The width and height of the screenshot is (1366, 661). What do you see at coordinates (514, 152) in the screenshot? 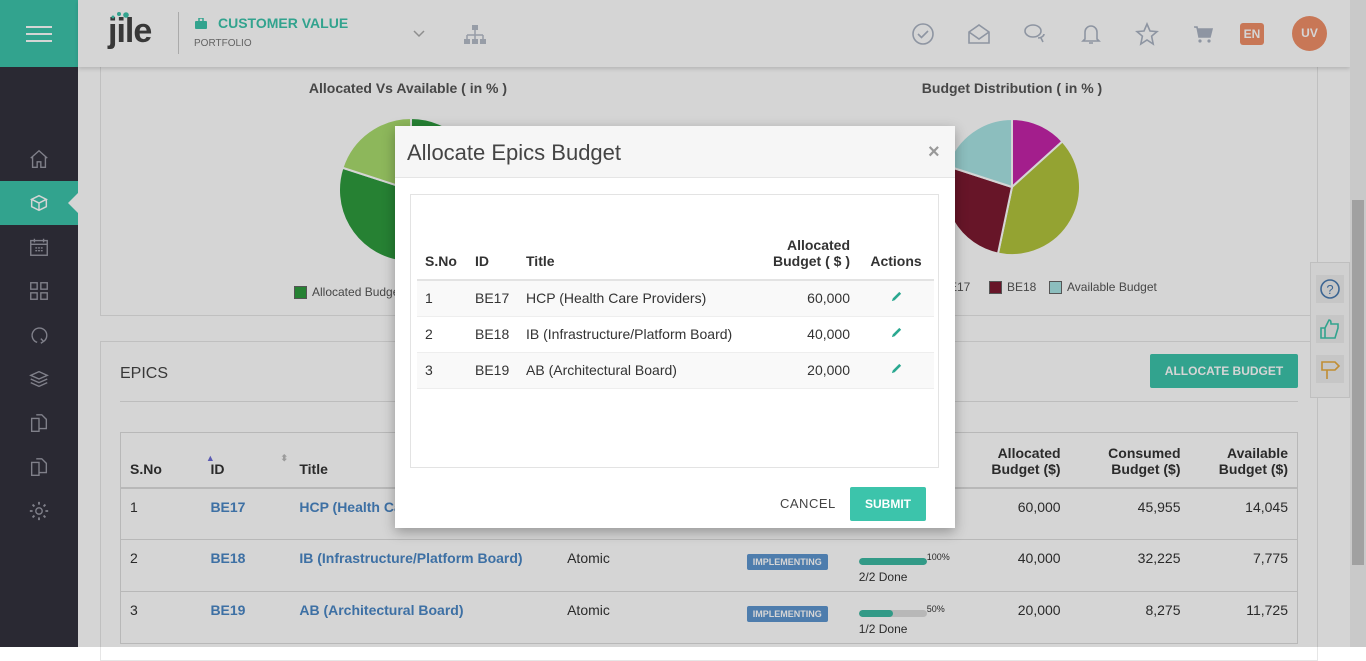
I see `modal-title: Allocate Epics Budget` at bounding box center [514, 152].